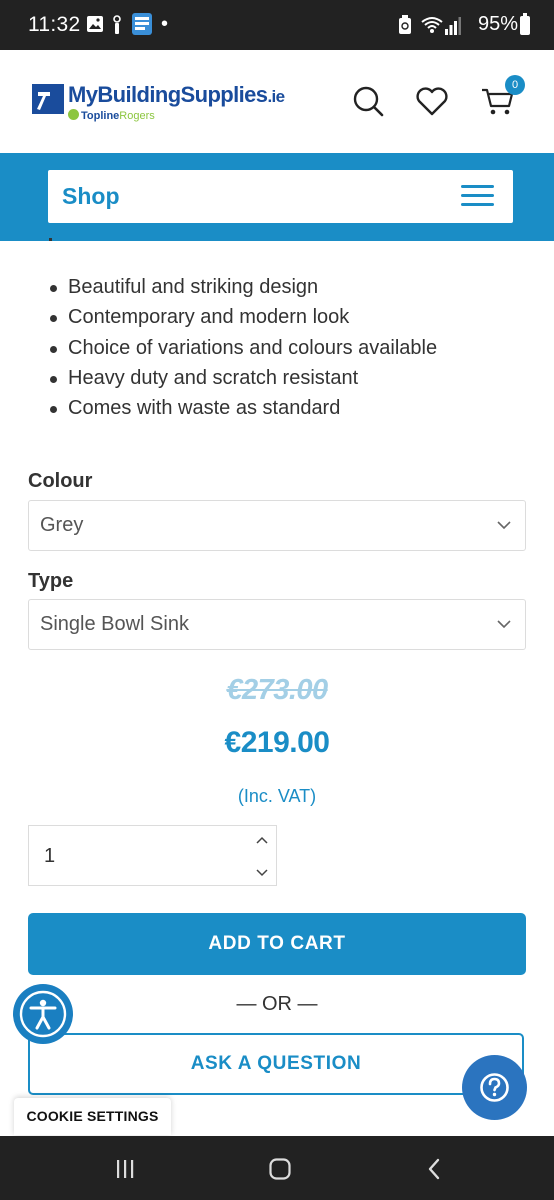  Describe the element at coordinates (142, 24) in the screenshot. I see `app-notification-icon` at that location.